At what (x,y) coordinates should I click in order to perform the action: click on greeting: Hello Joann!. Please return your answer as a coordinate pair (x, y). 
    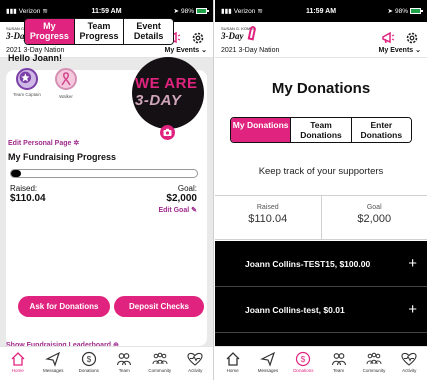
    Looking at the image, I should click on (35, 58).